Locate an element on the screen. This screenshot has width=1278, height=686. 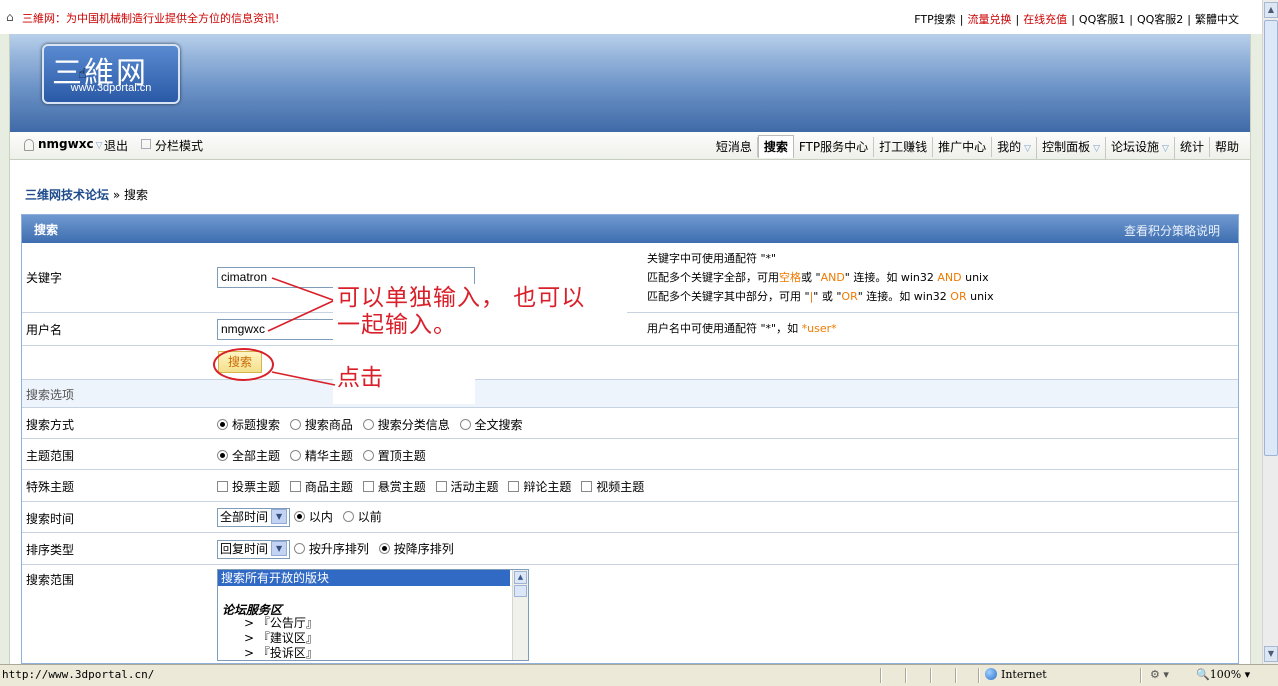
zoom-level: 🔍100% ▾ is located at coordinates (1223, 674).